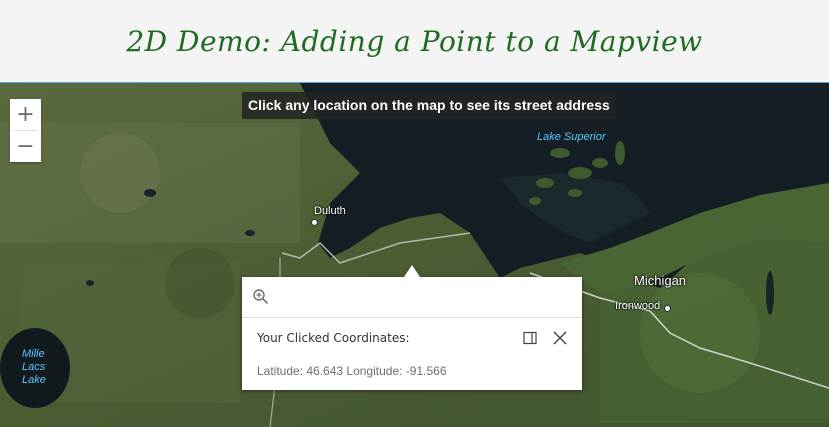 This screenshot has height=427, width=829. I want to click on zoom-out-button: −, so click(25, 146).